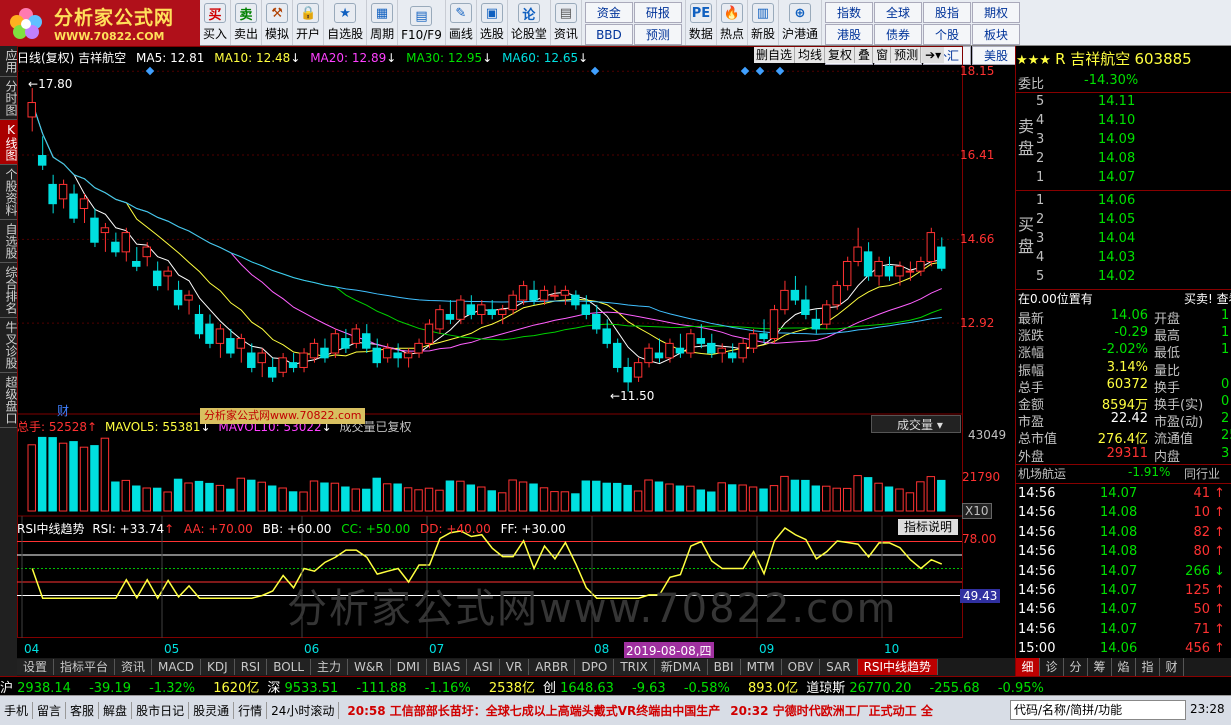  Describe the element at coordinates (383, 22) in the screenshot. I see `toolbar-button-5: ▦ 周期` at that location.